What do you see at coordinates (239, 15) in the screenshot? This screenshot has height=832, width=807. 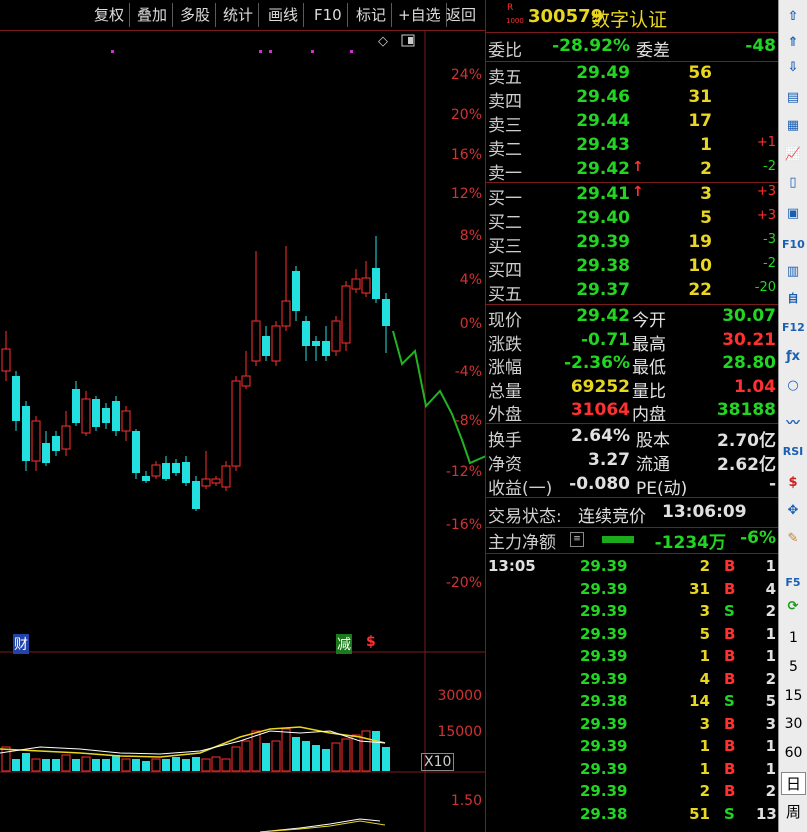 I see `statistics-button: 统计` at bounding box center [239, 15].